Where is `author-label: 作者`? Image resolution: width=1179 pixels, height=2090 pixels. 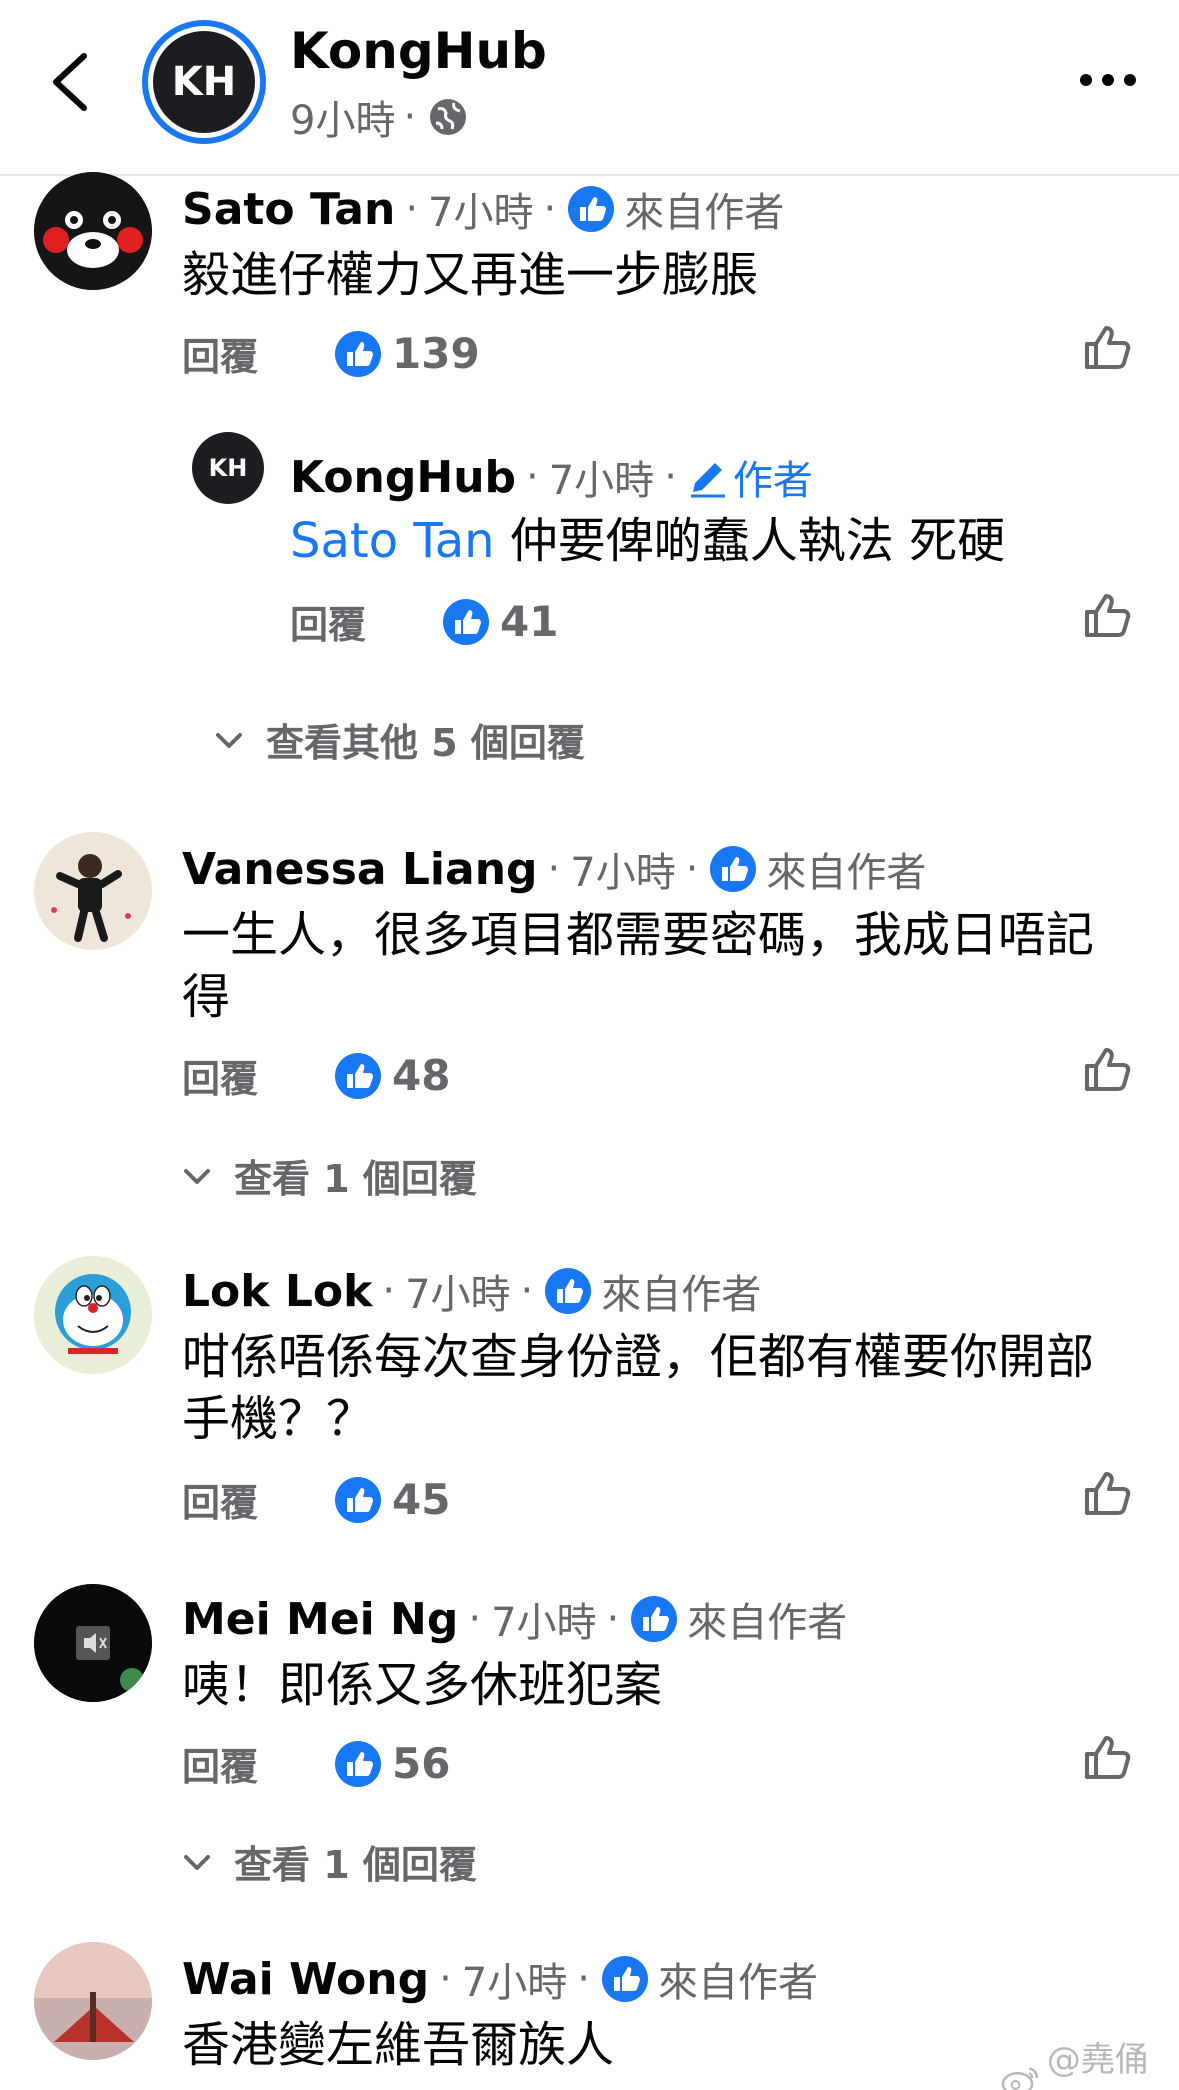
author-label: 作者 is located at coordinates (772, 481).